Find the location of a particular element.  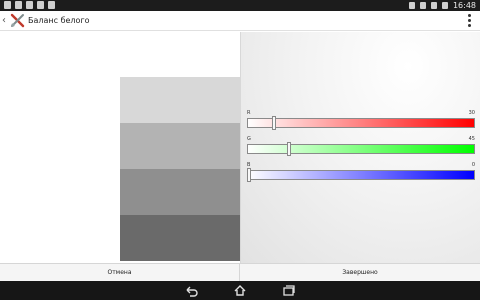

slider-value: 45 is located at coordinates (471, 139).